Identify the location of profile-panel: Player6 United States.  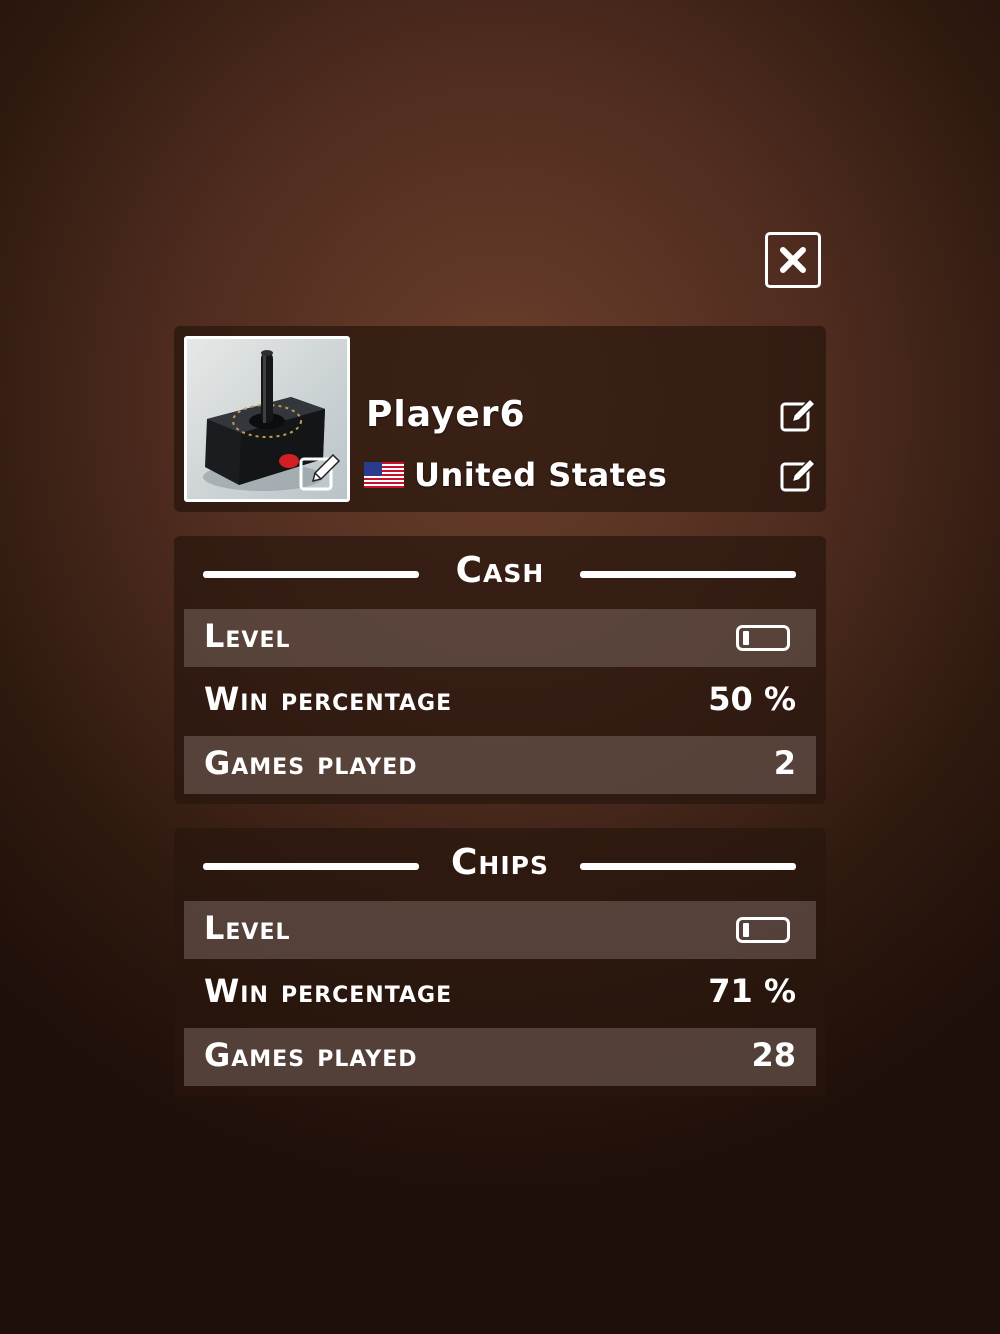
(500, 419).